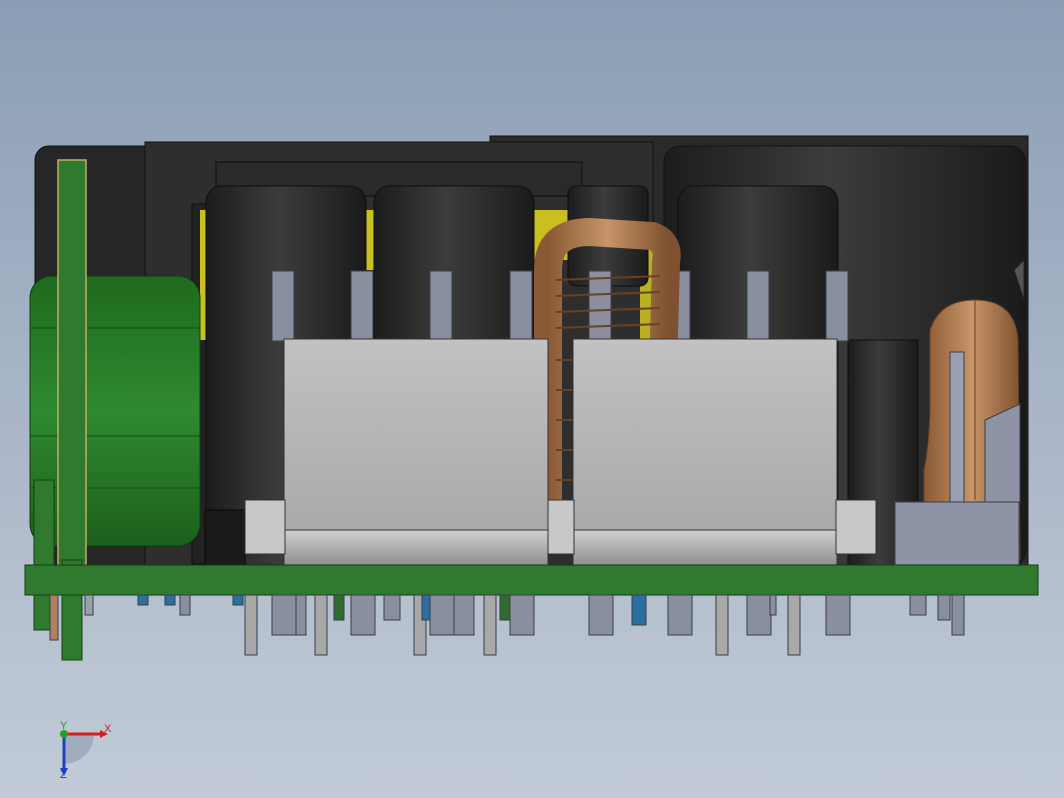 This screenshot has height=798, width=1064. What do you see at coordinates (507, 625) in the screenshot?
I see `bottom-pins` at bounding box center [507, 625].